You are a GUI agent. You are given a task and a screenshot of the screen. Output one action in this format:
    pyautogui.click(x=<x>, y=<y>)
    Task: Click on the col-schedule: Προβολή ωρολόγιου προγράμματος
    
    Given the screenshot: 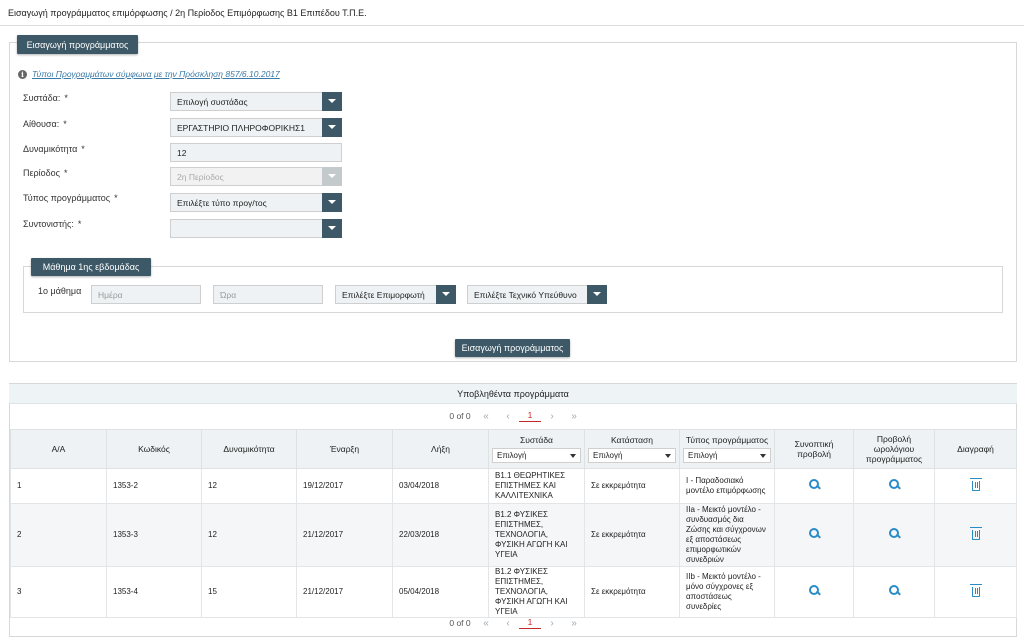 What is the action you would take?
    pyautogui.click(x=894, y=449)
    